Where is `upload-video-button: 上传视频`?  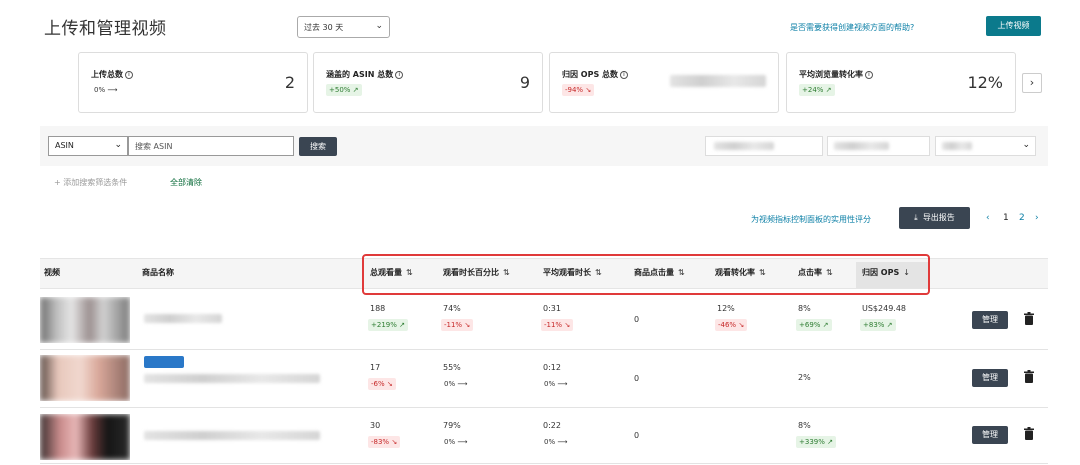
upload-video-button: 上传视频 is located at coordinates (1013, 26).